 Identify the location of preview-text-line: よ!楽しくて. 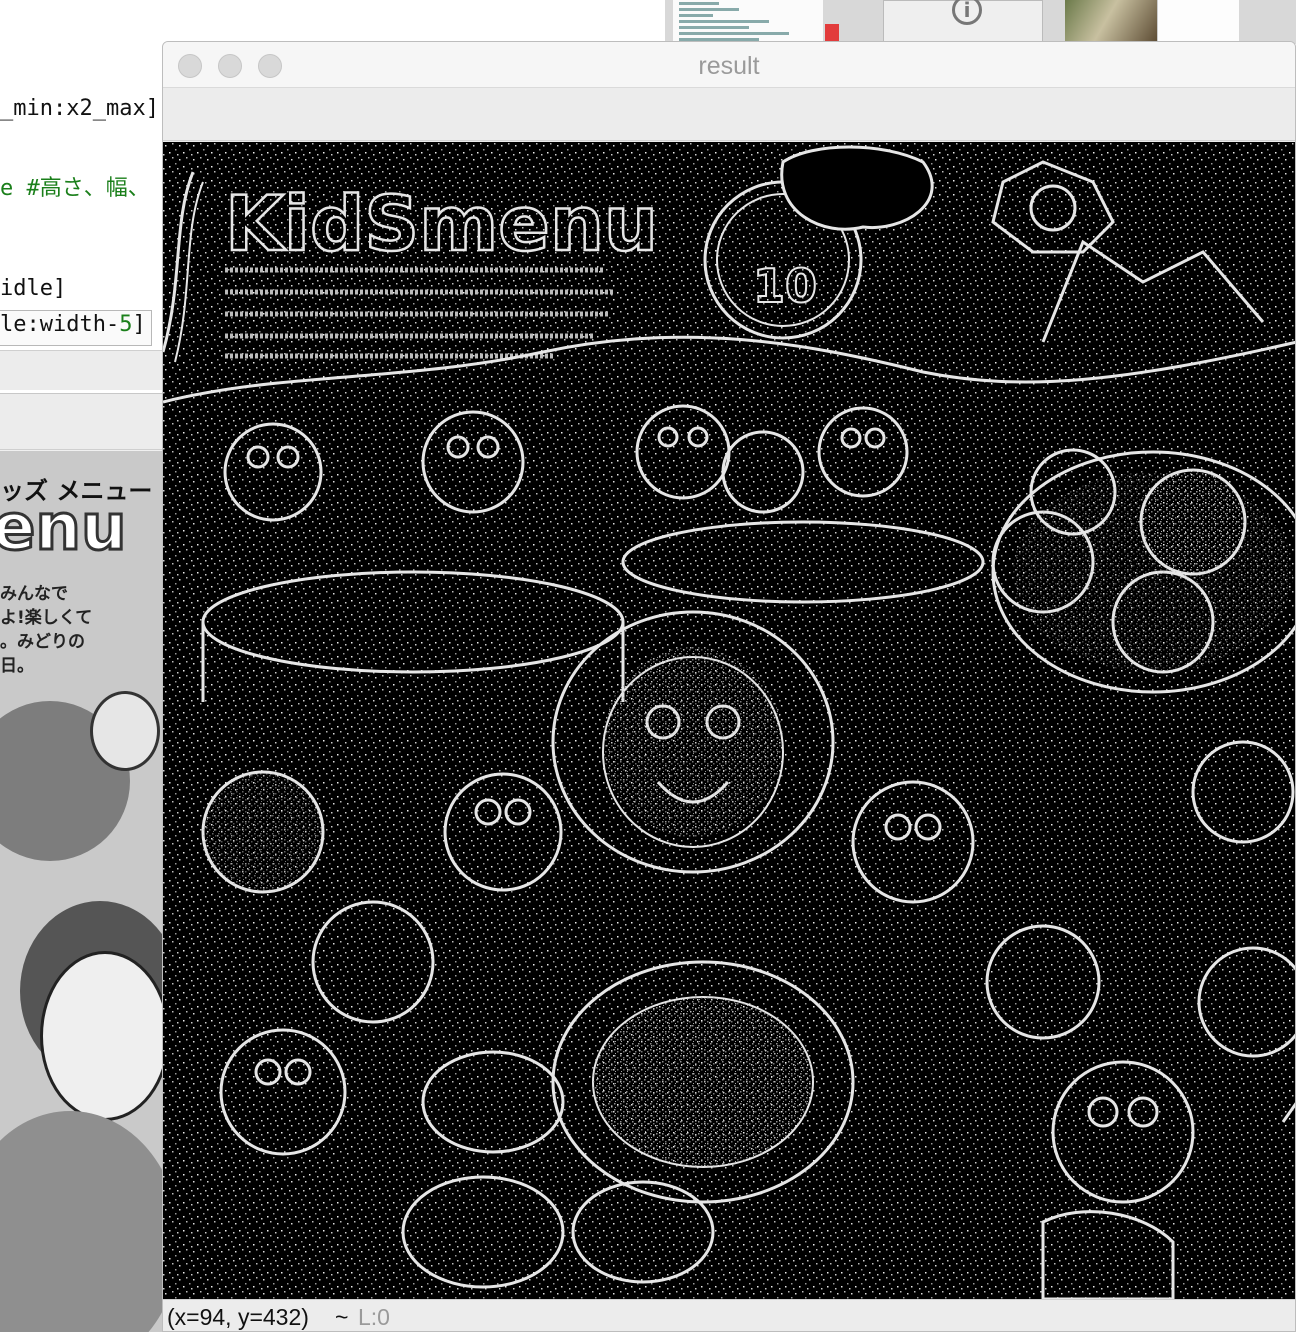
(46, 618).